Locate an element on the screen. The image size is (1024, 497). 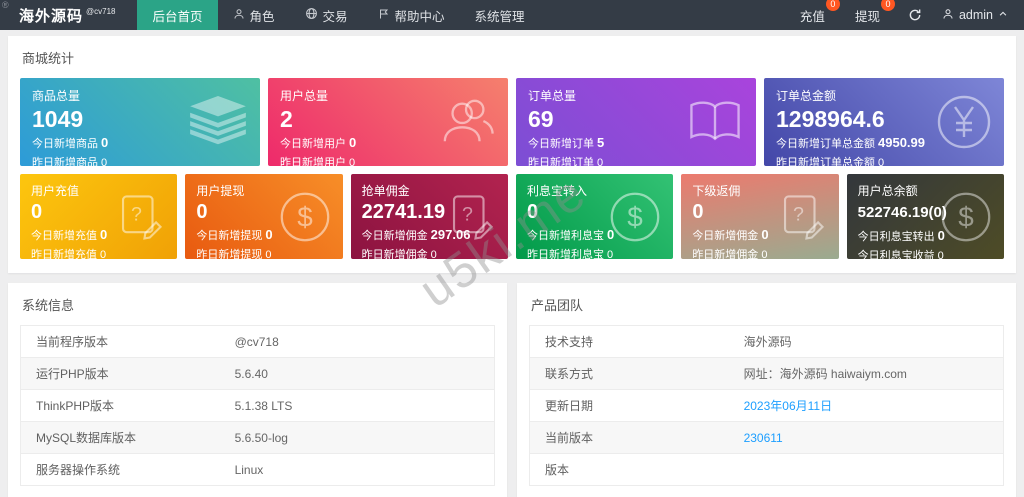
logo-version: @cv718 is located at coordinates (101, 11).